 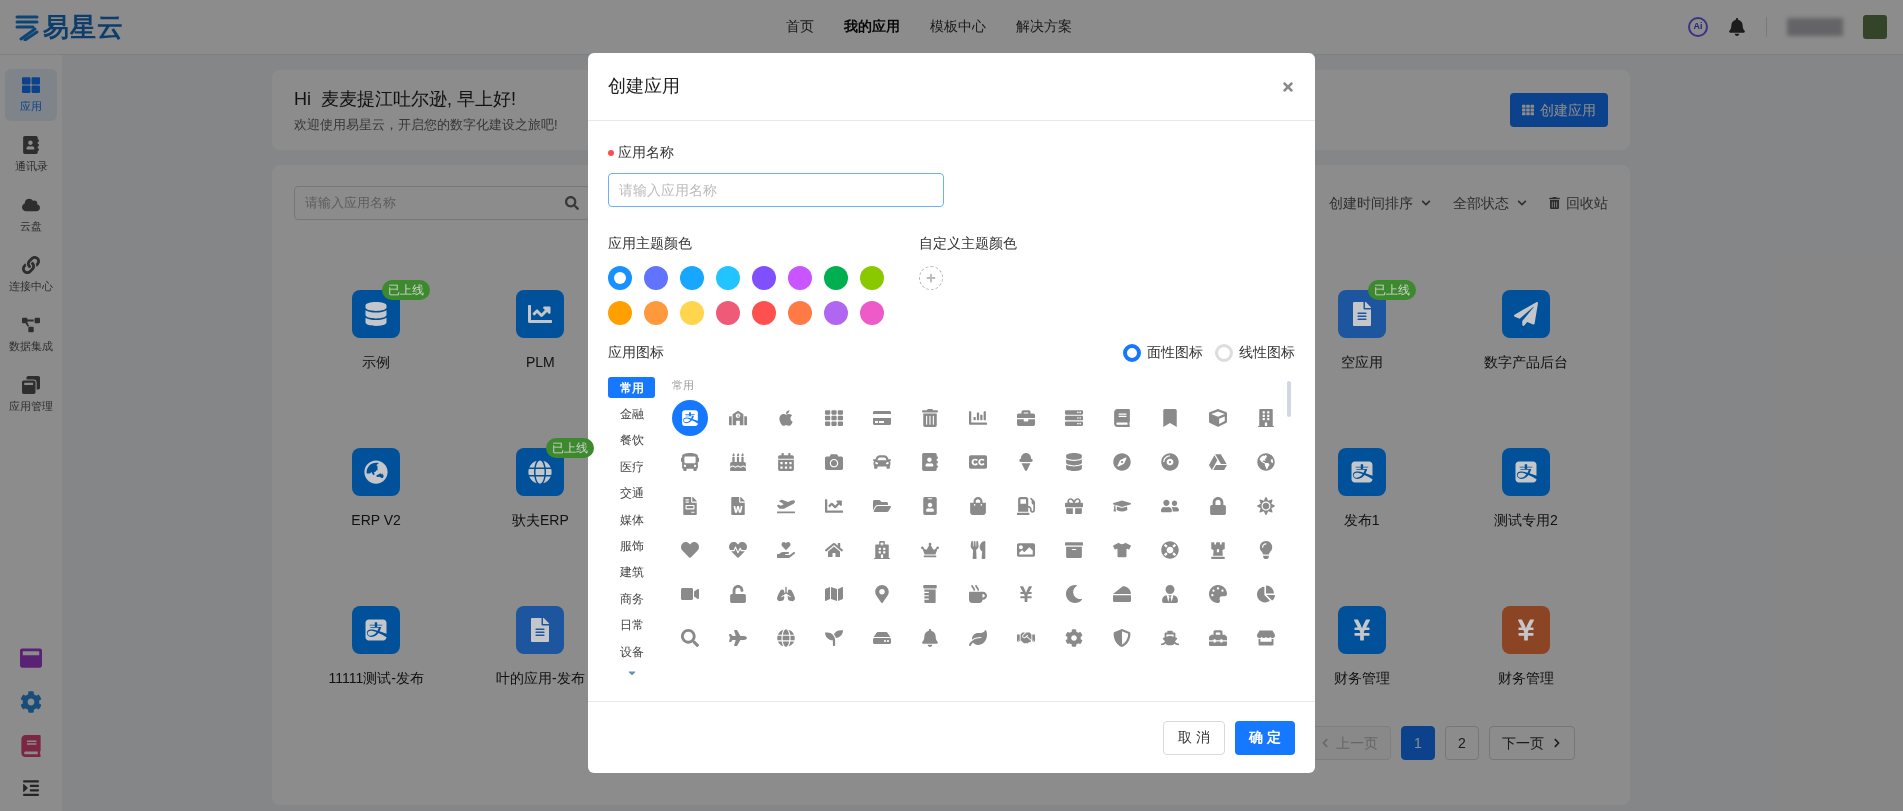 What do you see at coordinates (540, 362) in the screenshot?
I see `app-name: PLM` at bounding box center [540, 362].